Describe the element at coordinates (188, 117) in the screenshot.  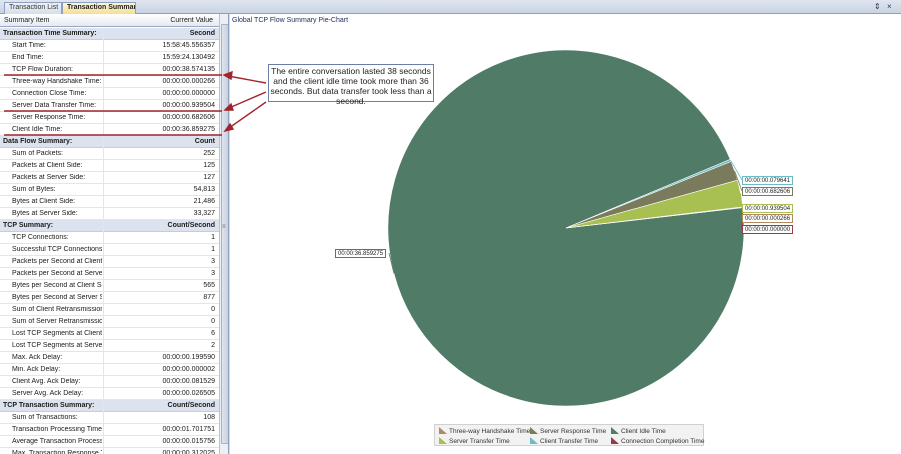
I see `row-value: 00:00:00.682606` at that location.